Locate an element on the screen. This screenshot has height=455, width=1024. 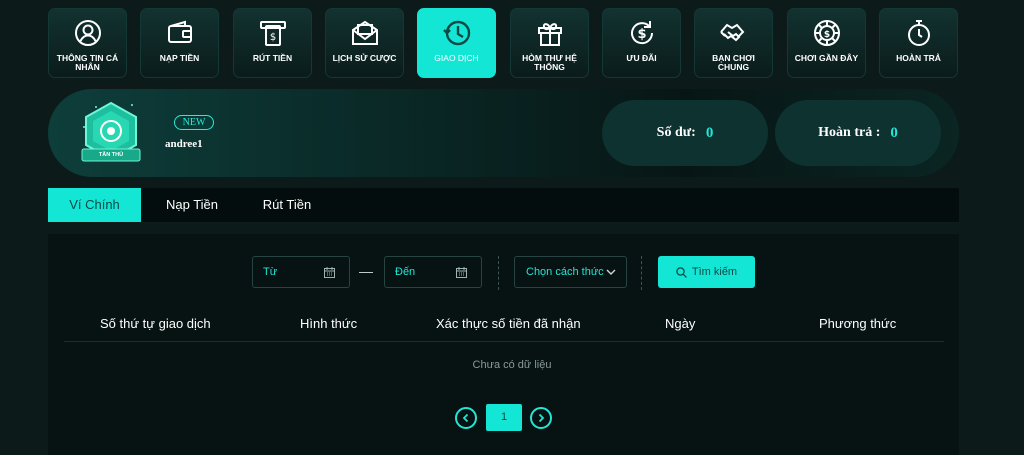
nav-recent-games-button: $ CHƠI GẦN ĐÂY is located at coordinates (826, 43).